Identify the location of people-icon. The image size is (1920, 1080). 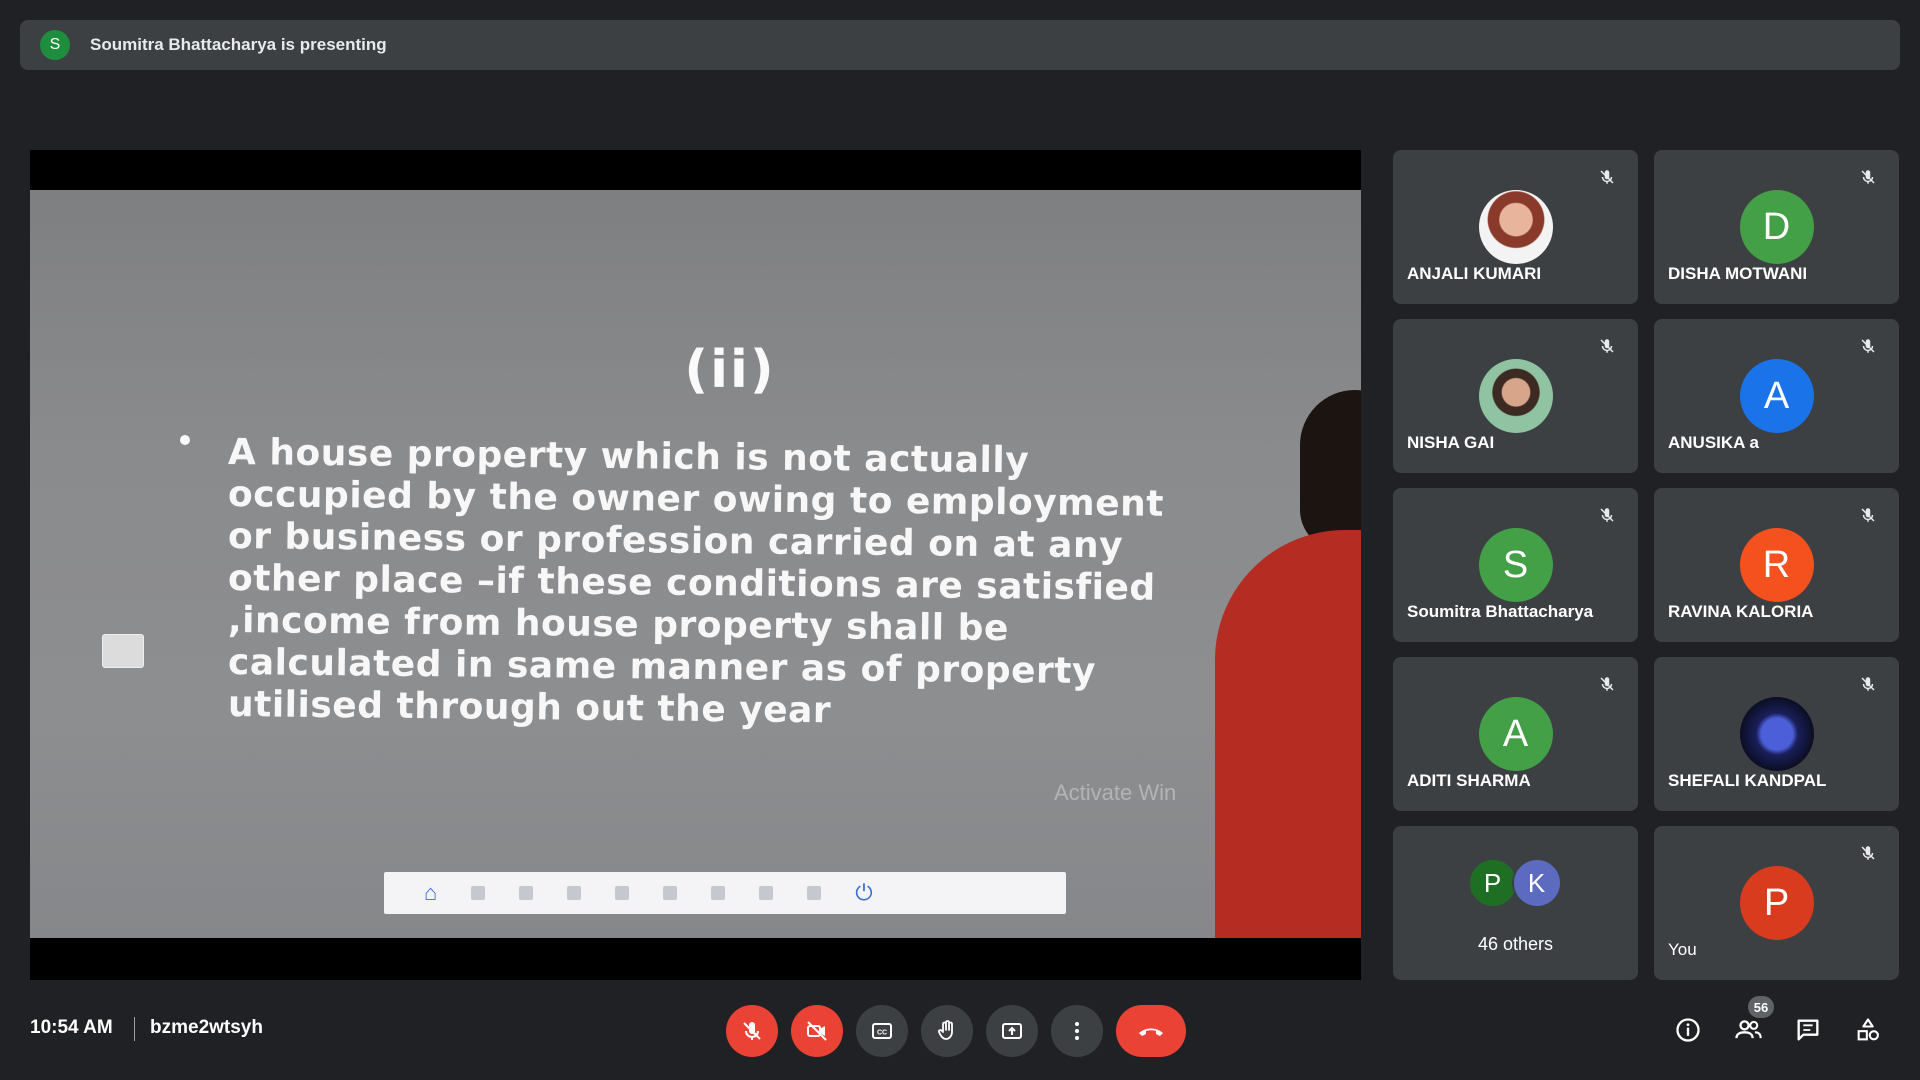
(1748, 1029).